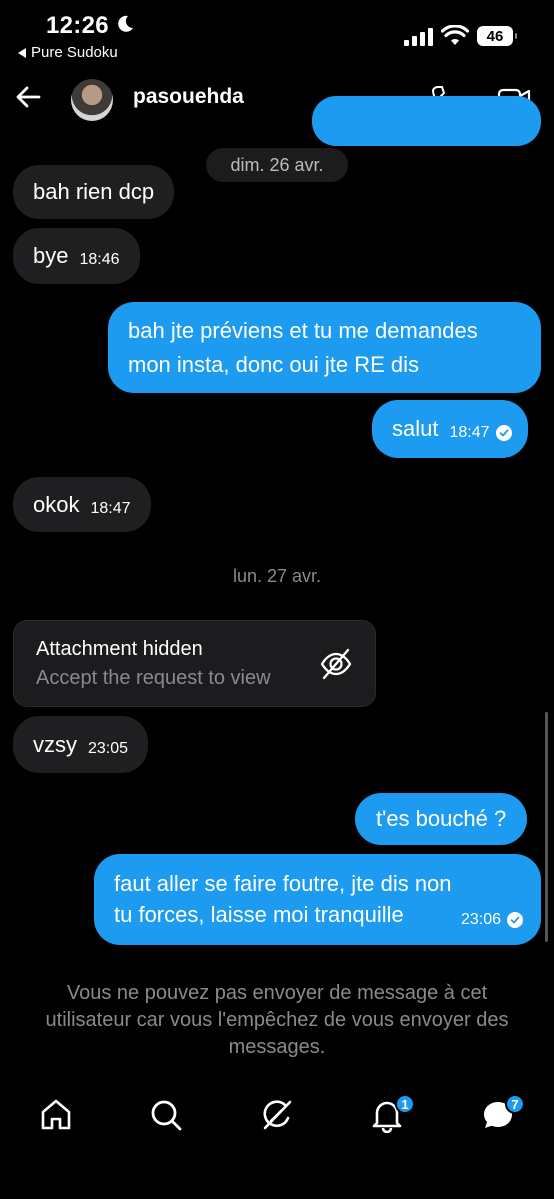  What do you see at coordinates (166, 1115) in the screenshot?
I see `search-icon` at bounding box center [166, 1115].